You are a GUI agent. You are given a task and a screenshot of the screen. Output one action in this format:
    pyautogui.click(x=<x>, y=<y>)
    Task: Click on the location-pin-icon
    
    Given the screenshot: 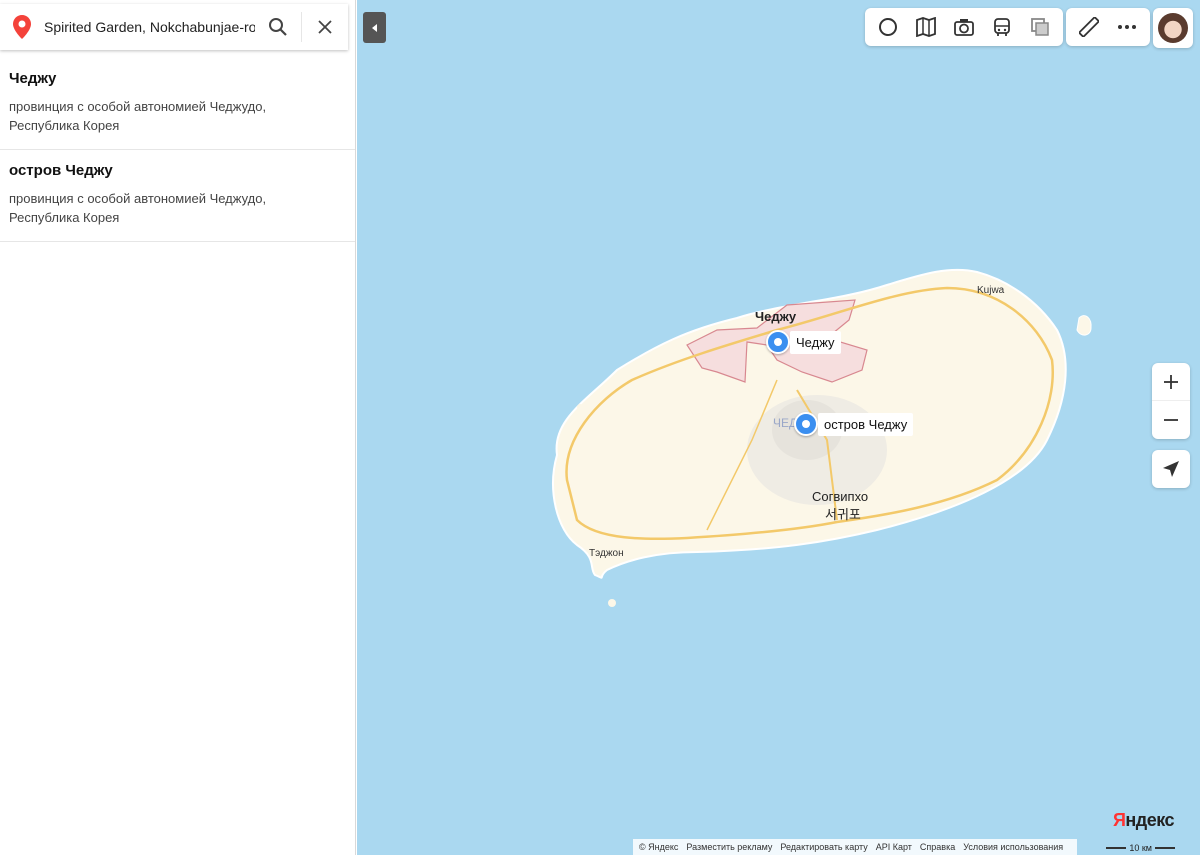 What is the action you would take?
    pyautogui.click(x=22, y=27)
    